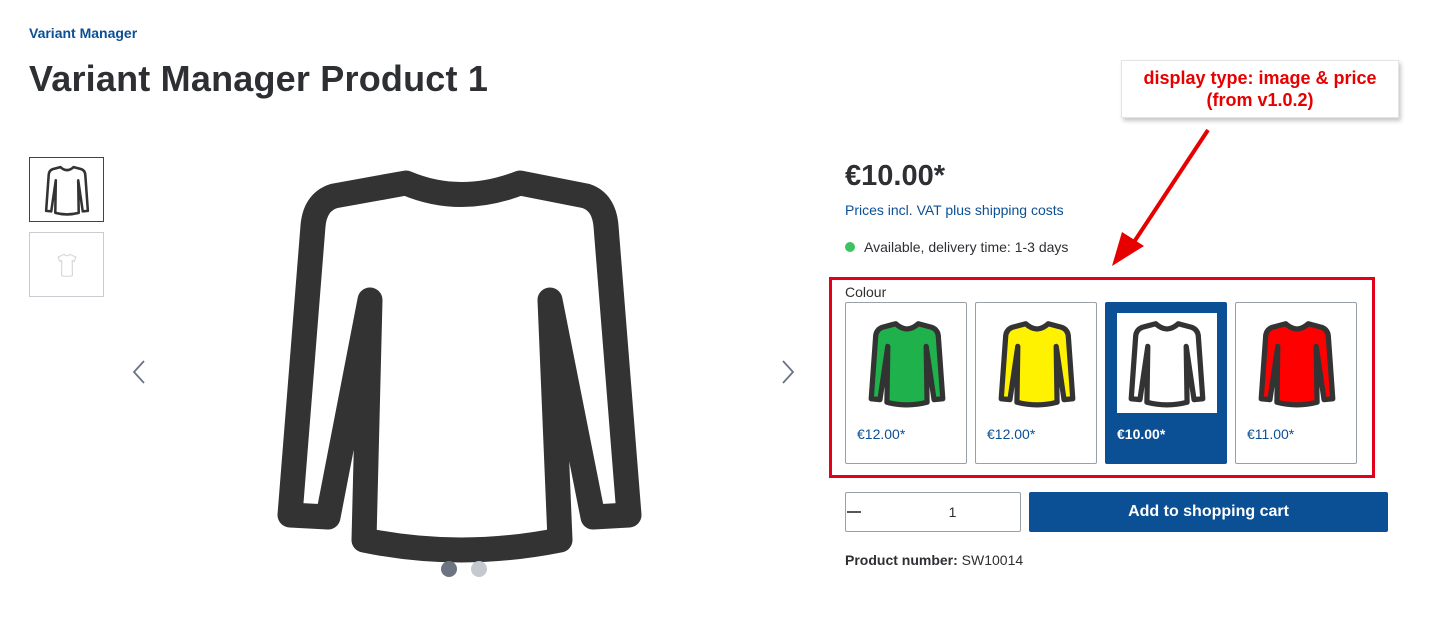 This screenshot has width=1439, height=634. I want to click on breadcrumb-link: Variant Manager, so click(83, 33).